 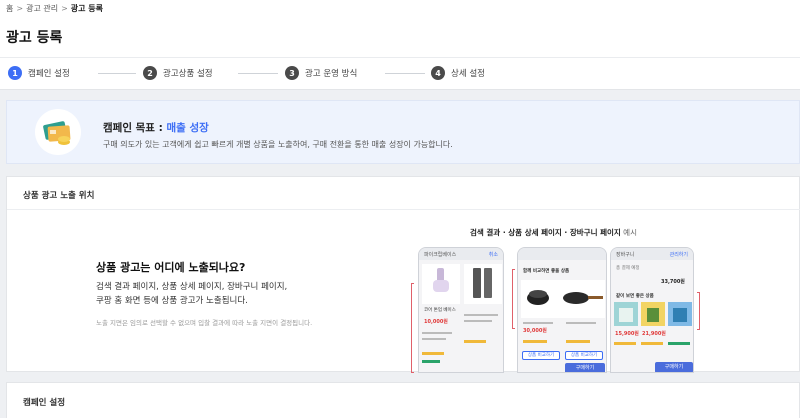 What do you see at coordinates (440, 255) in the screenshot?
I see `phone-search-text: 파이크립베이스` at bounding box center [440, 255].